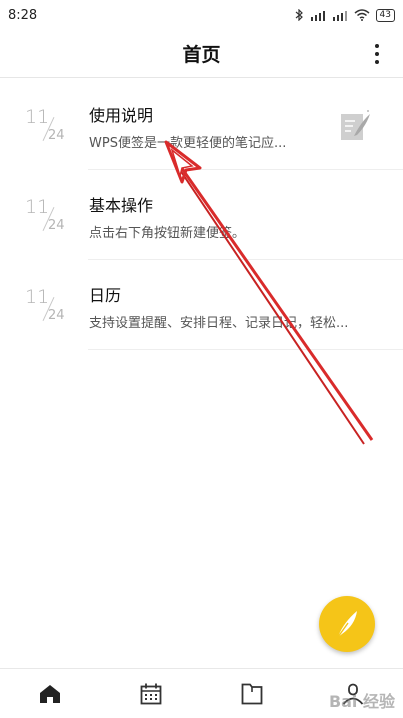 The width and height of the screenshot is (403, 718). I want to click on status-bar: 8:28 43, so click(201, 15).